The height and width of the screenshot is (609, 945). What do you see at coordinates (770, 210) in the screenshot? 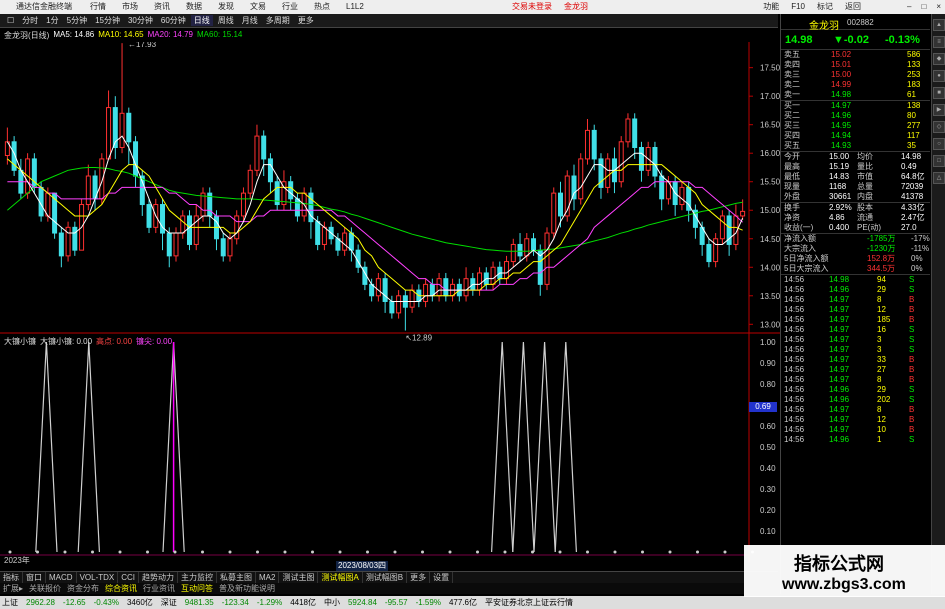
I see `price-axis-label: 15.00` at bounding box center [770, 210].